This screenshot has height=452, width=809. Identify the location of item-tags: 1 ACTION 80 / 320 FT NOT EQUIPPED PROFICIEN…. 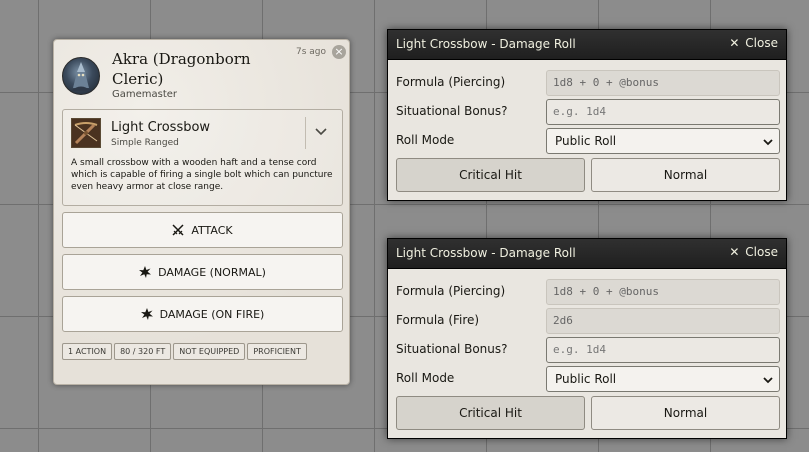
(202, 351).